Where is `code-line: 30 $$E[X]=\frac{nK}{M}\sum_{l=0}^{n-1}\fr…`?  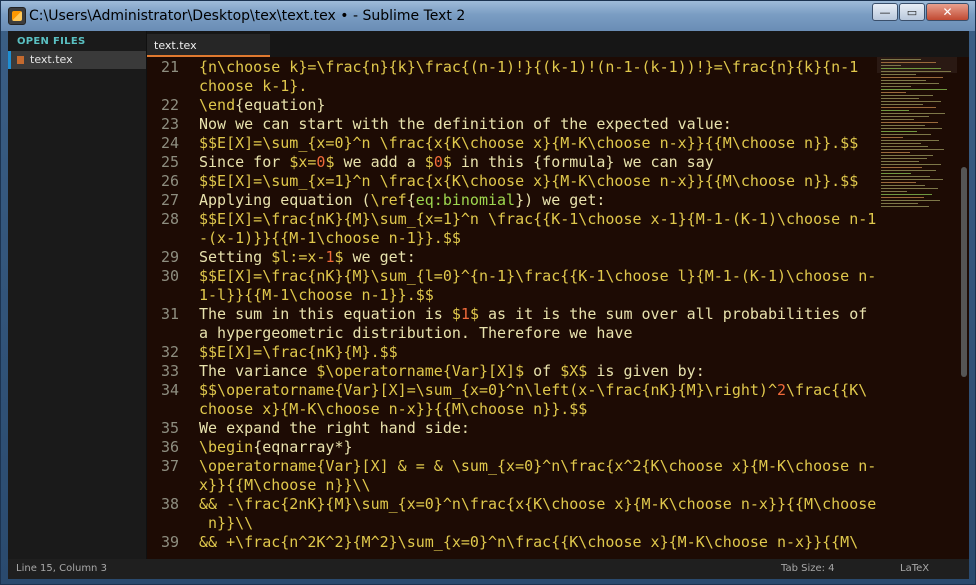
code-line: 30 $$E[X]=\frac{nK}{M}\sum_{l=0}^{n-1}\fr… is located at coordinates (520, 276).